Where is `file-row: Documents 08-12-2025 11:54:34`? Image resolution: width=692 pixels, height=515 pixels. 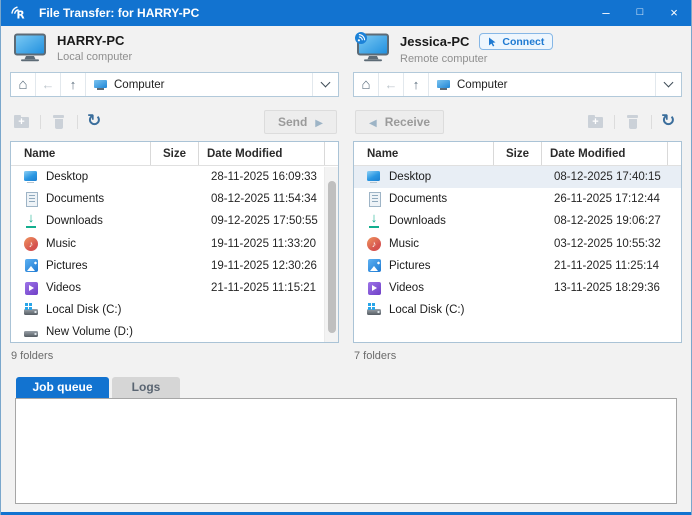 file-row: Documents 08-12-2025 11:54:34 is located at coordinates (174, 199).